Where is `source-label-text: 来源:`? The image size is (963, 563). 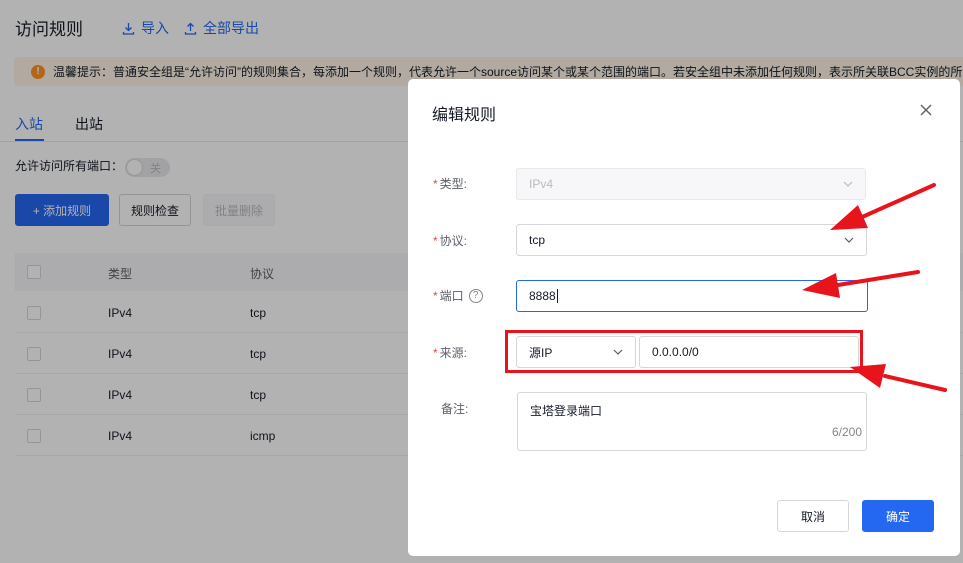
source-label-text: 来源: is located at coordinates (453, 353).